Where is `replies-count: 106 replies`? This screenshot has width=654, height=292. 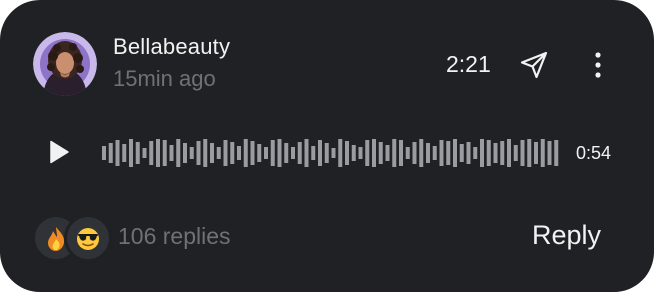 replies-count: 106 replies is located at coordinates (174, 236).